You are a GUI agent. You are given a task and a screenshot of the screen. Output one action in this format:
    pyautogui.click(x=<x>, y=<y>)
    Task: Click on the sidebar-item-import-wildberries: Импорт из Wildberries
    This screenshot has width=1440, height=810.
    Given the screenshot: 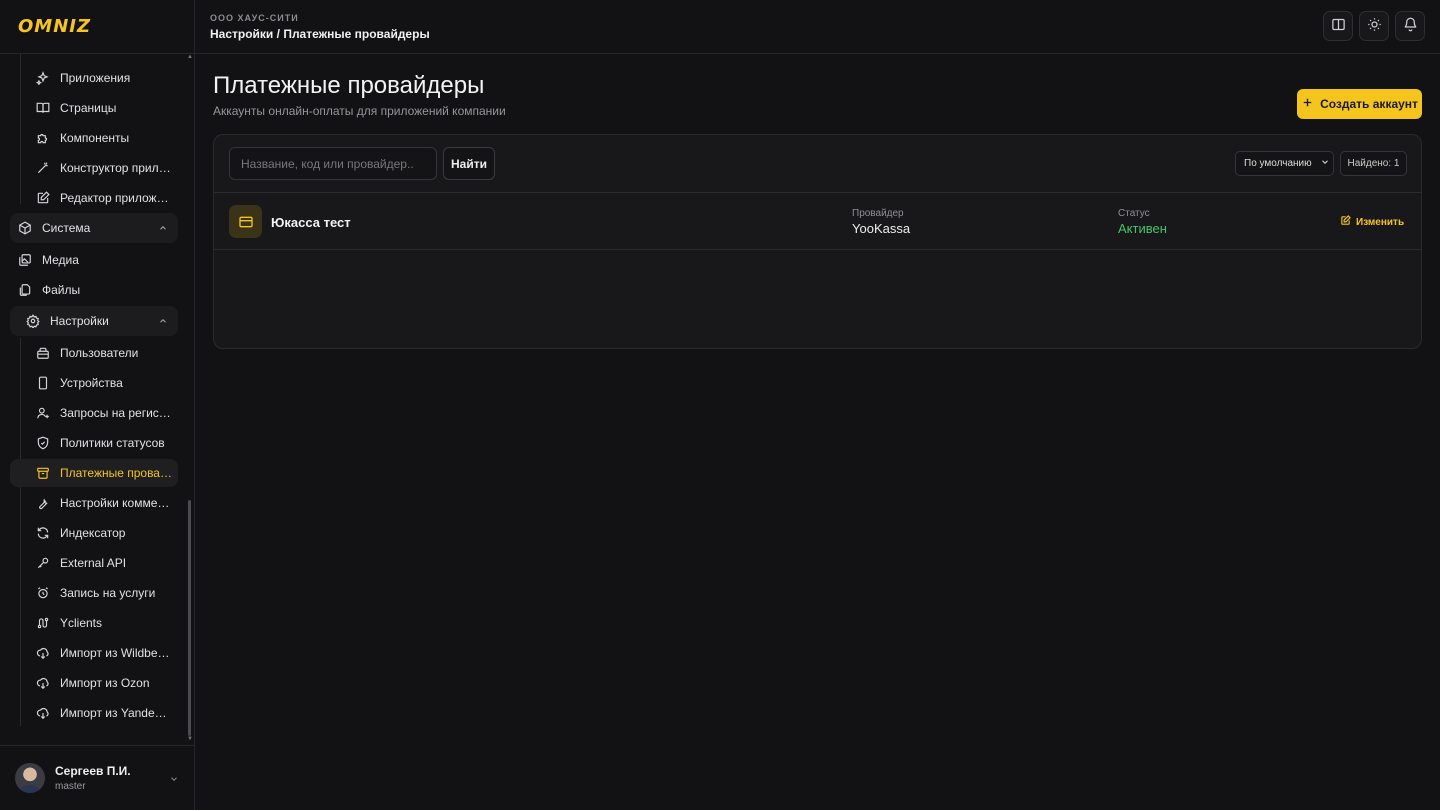 What is the action you would take?
    pyautogui.click(x=103, y=653)
    